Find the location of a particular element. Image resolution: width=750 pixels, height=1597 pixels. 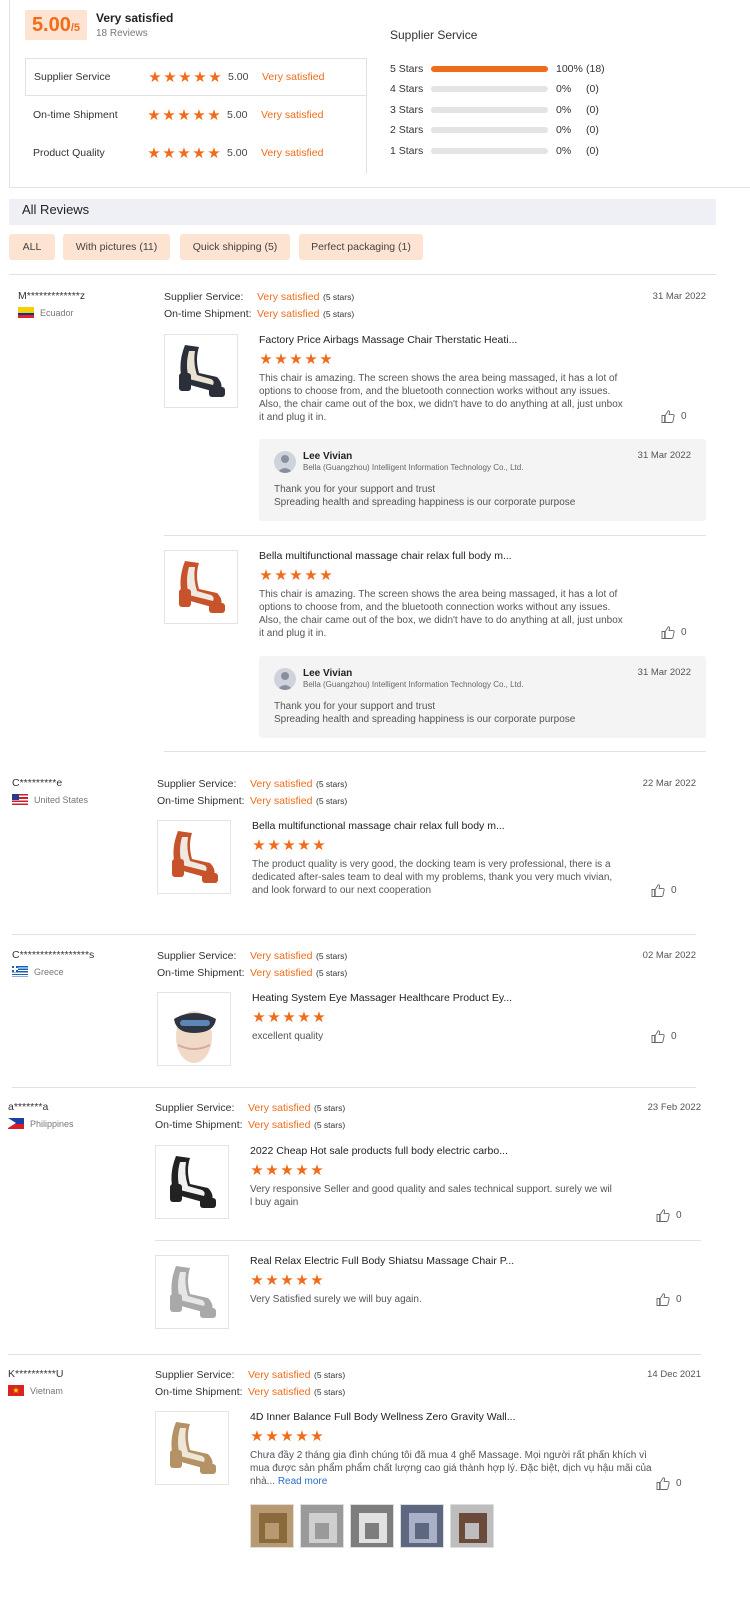

ontime-shipment-value: Very satisfied is located at coordinates (281, 973).